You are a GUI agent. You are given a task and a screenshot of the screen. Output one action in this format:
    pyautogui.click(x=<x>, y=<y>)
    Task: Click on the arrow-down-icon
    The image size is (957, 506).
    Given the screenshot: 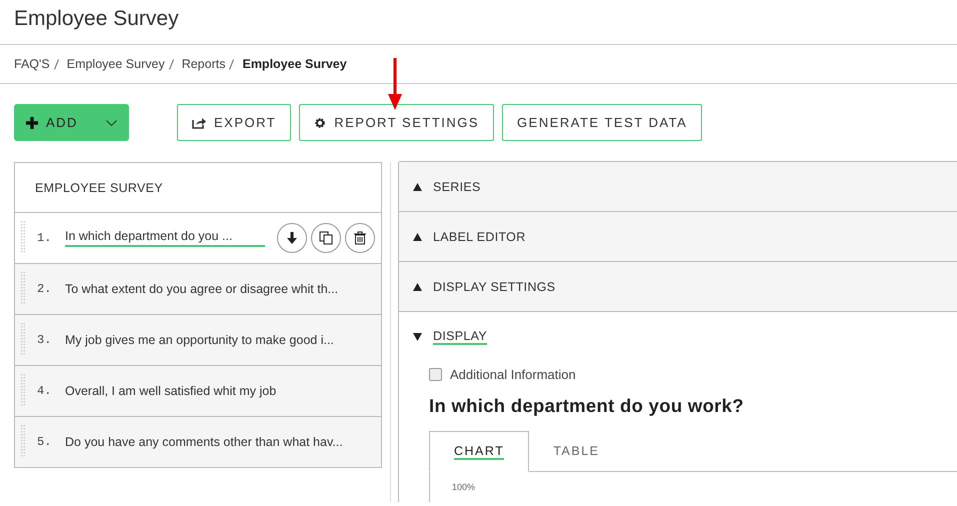 What is the action you would take?
    pyautogui.click(x=292, y=238)
    